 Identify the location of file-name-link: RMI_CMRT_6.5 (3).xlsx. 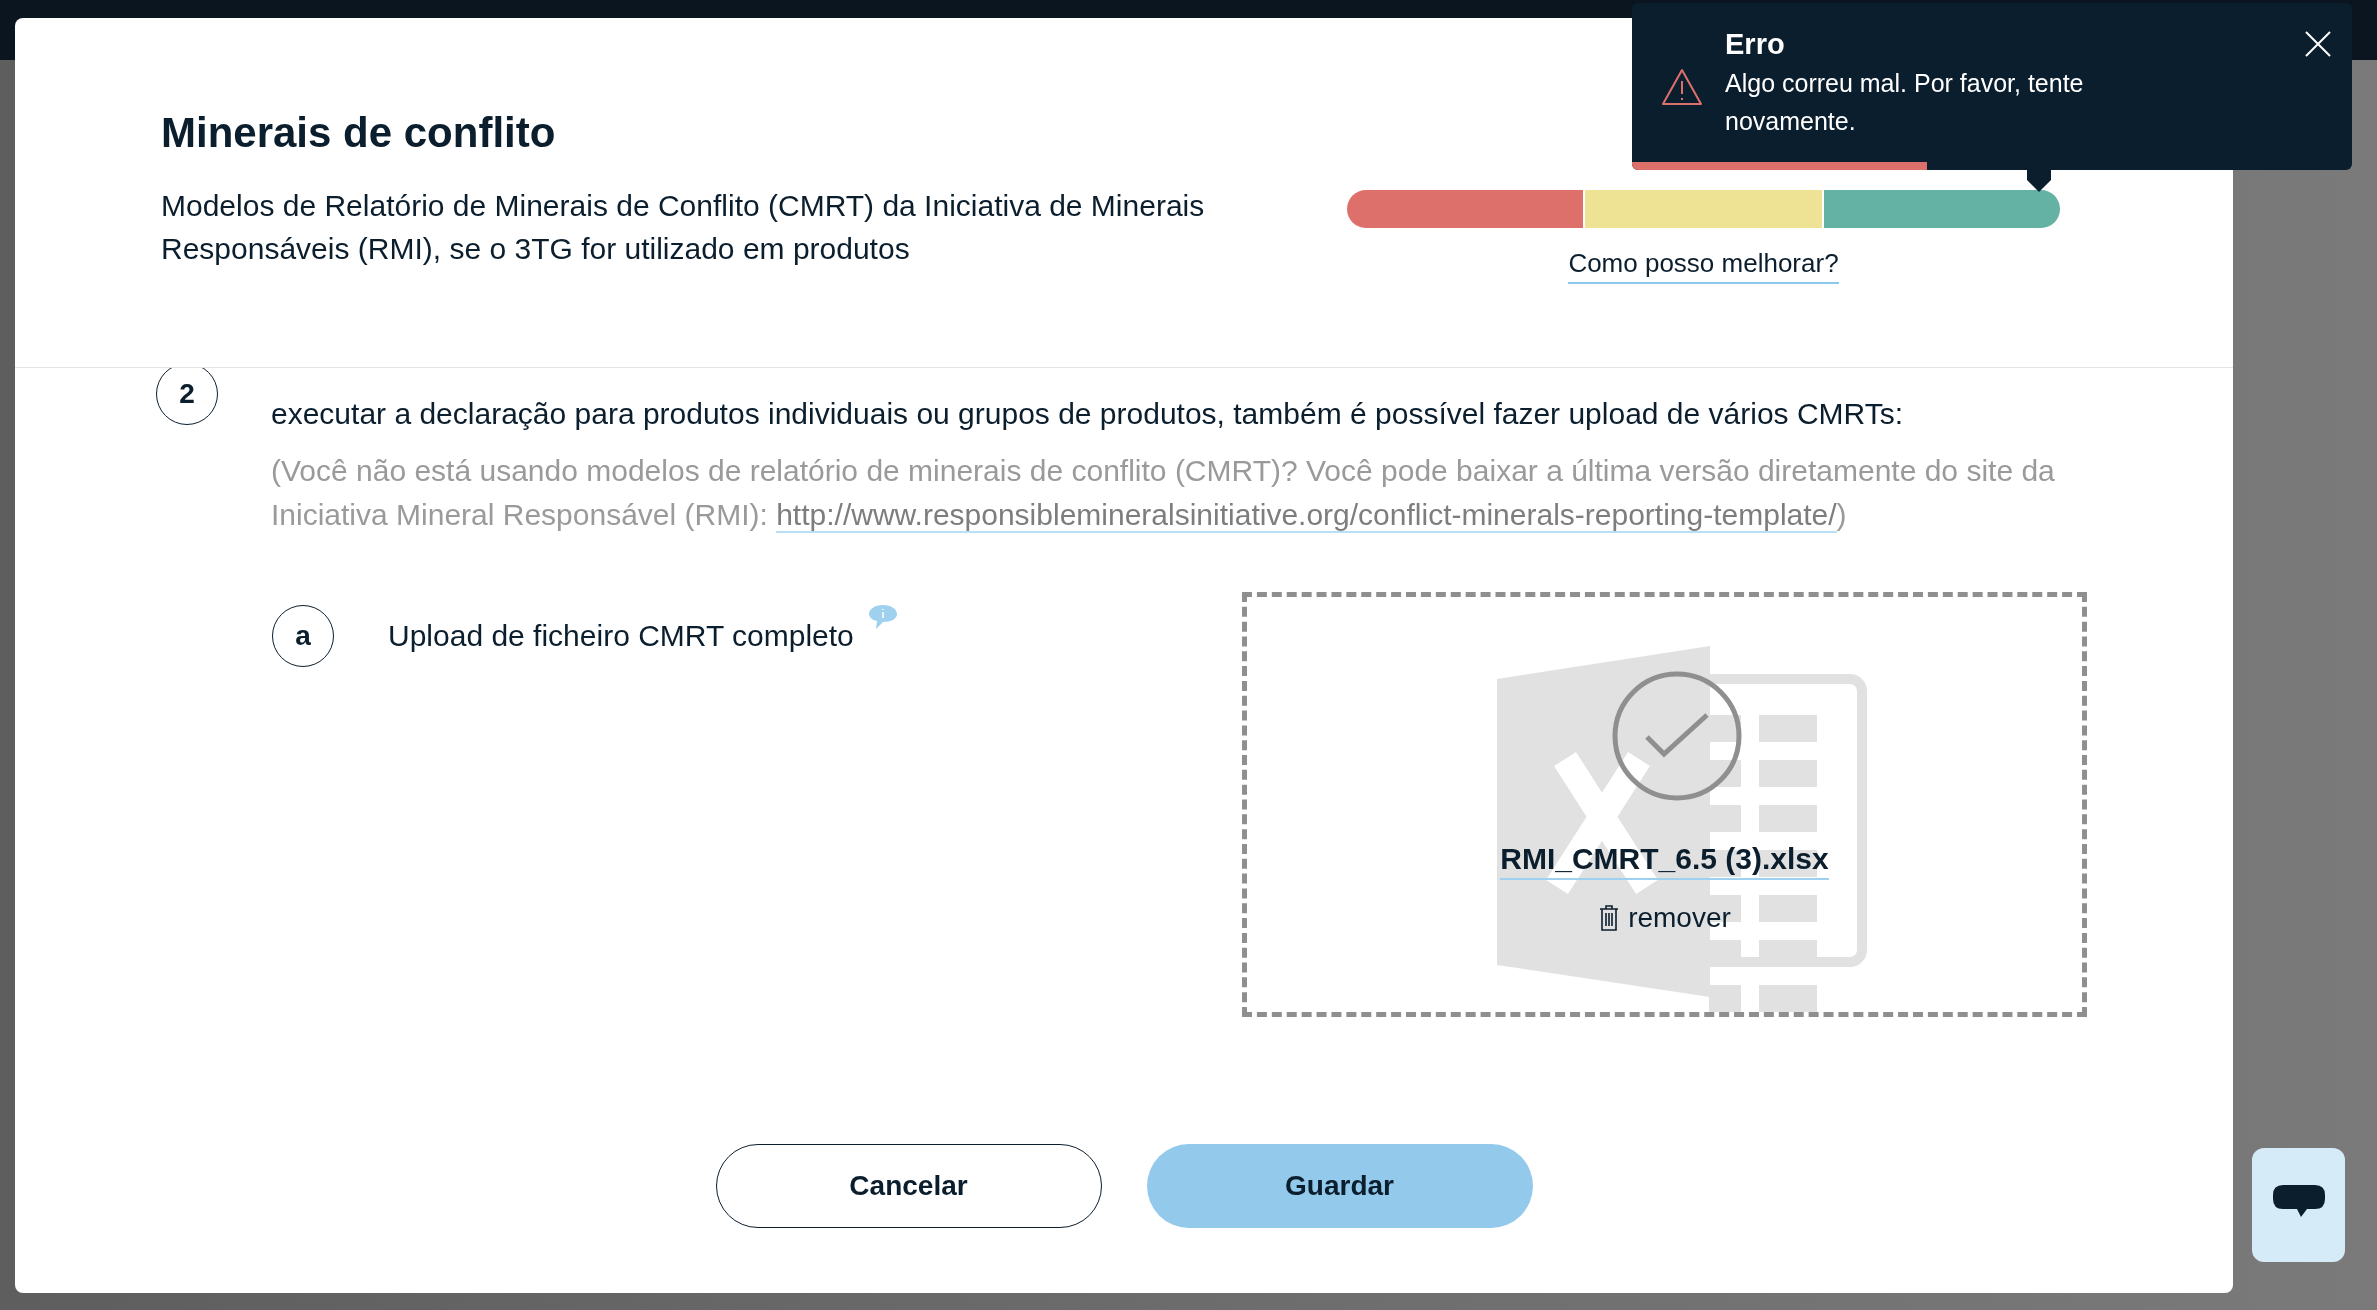
(1664, 861).